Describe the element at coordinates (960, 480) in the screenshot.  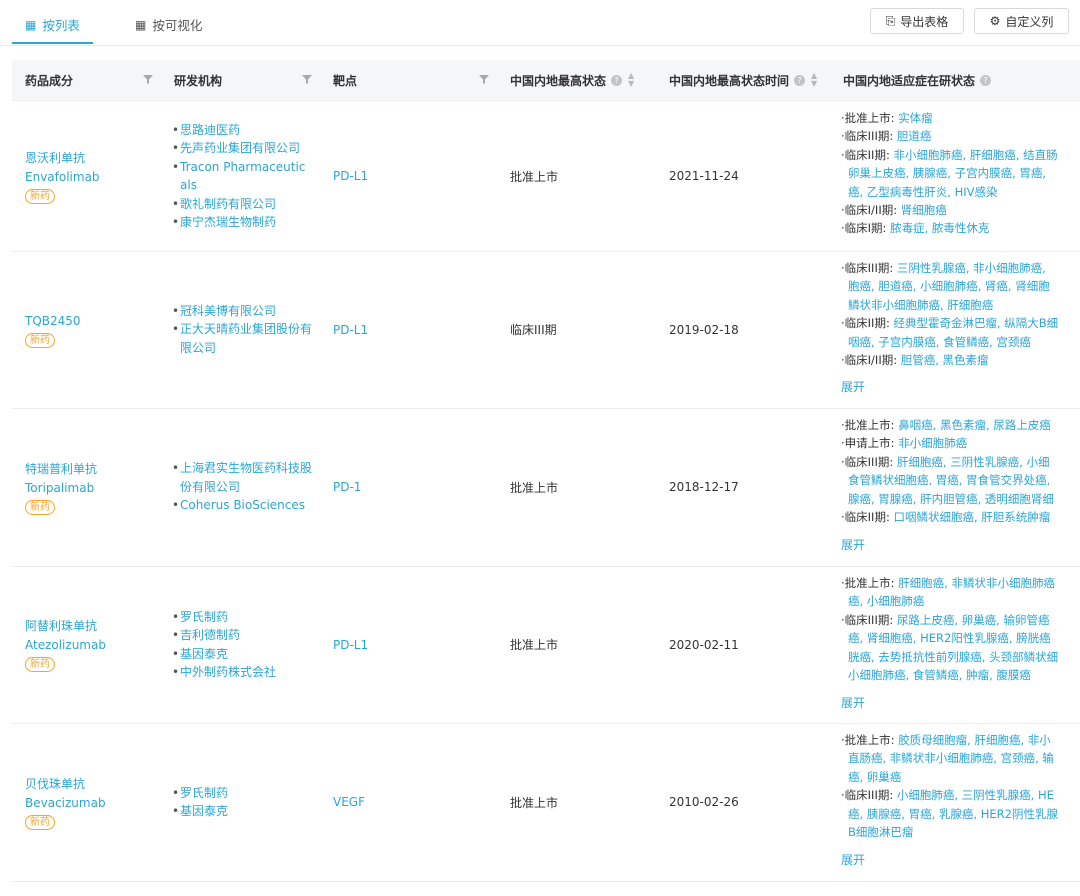
I see `indication-link: 食管鳞状细胞癌, 胃癌, 胃食管交界处癌,` at that location.